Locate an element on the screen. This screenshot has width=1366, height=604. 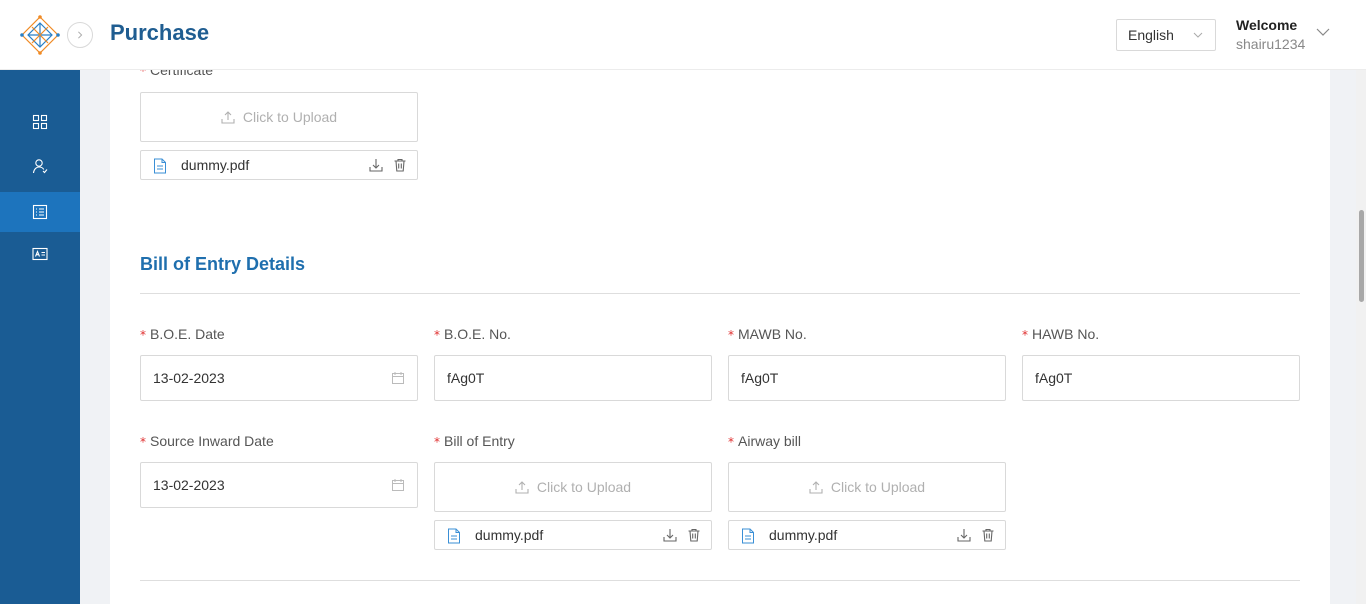
language-select: English is located at coordinates (1166, 35).